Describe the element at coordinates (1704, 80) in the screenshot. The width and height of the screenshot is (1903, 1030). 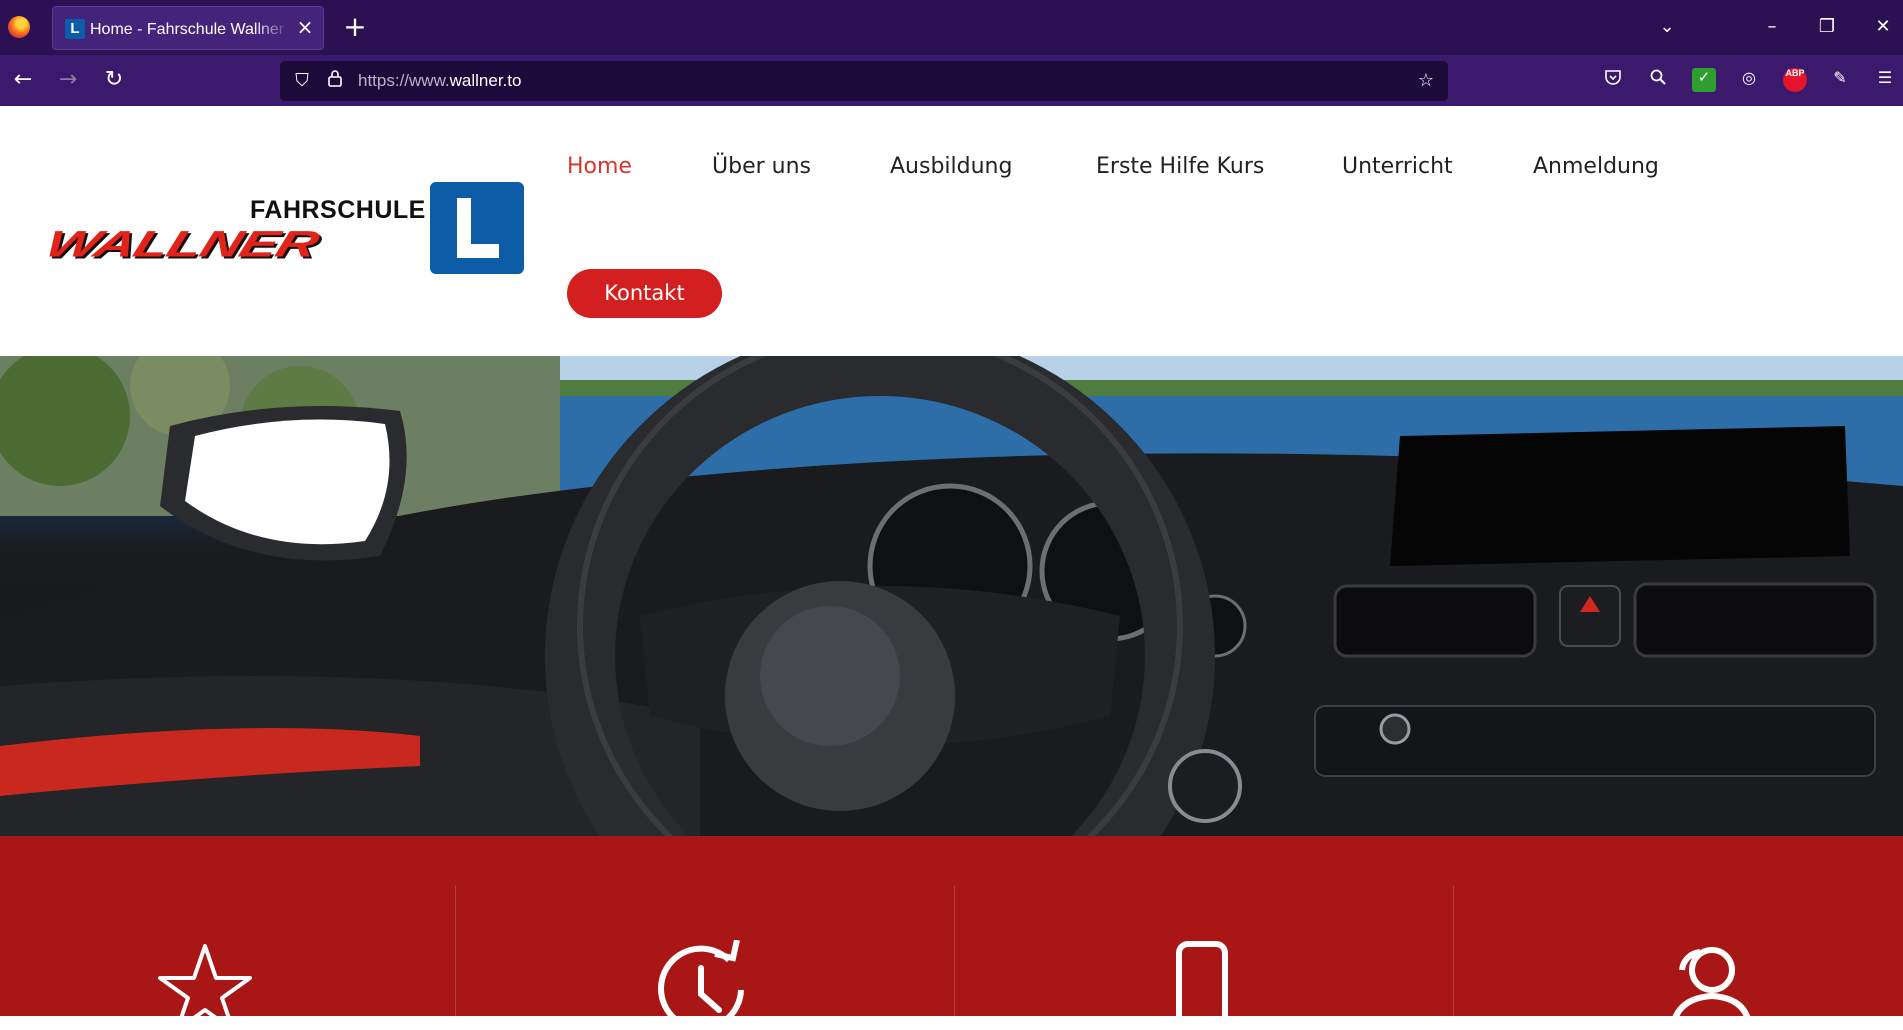
I see `checkmark-extension-icon: ✓` at that location.